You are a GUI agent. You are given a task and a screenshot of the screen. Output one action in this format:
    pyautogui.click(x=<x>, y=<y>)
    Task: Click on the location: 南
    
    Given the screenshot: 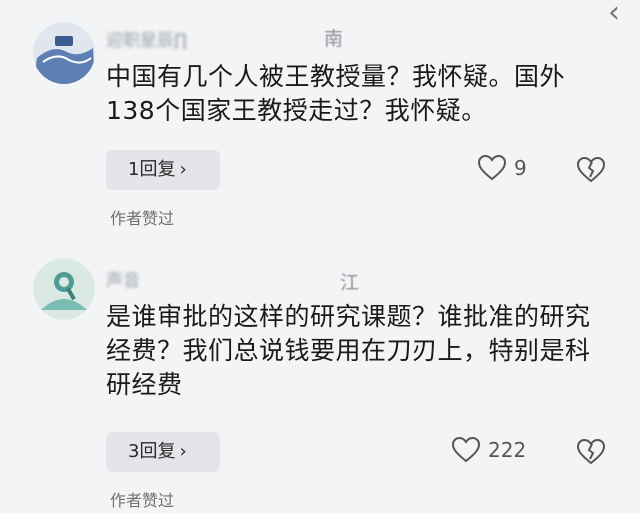 What is the action you would take?
    pyautogui.click(x=334, y=39)
    